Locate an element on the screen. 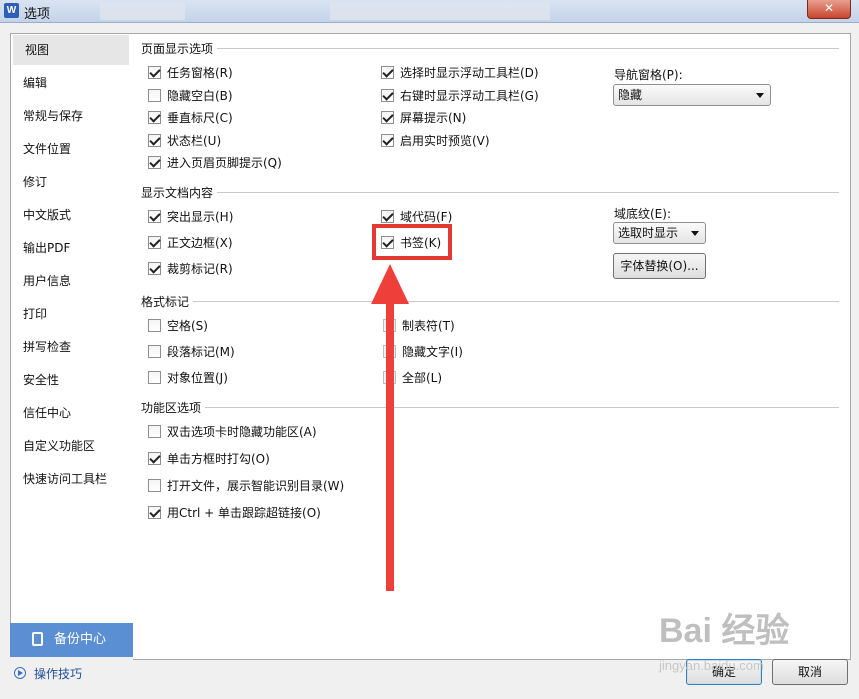 This screenshot has height=699, width=859. checkbox-label: 制表符(T) is located at coordinates (428, 326).